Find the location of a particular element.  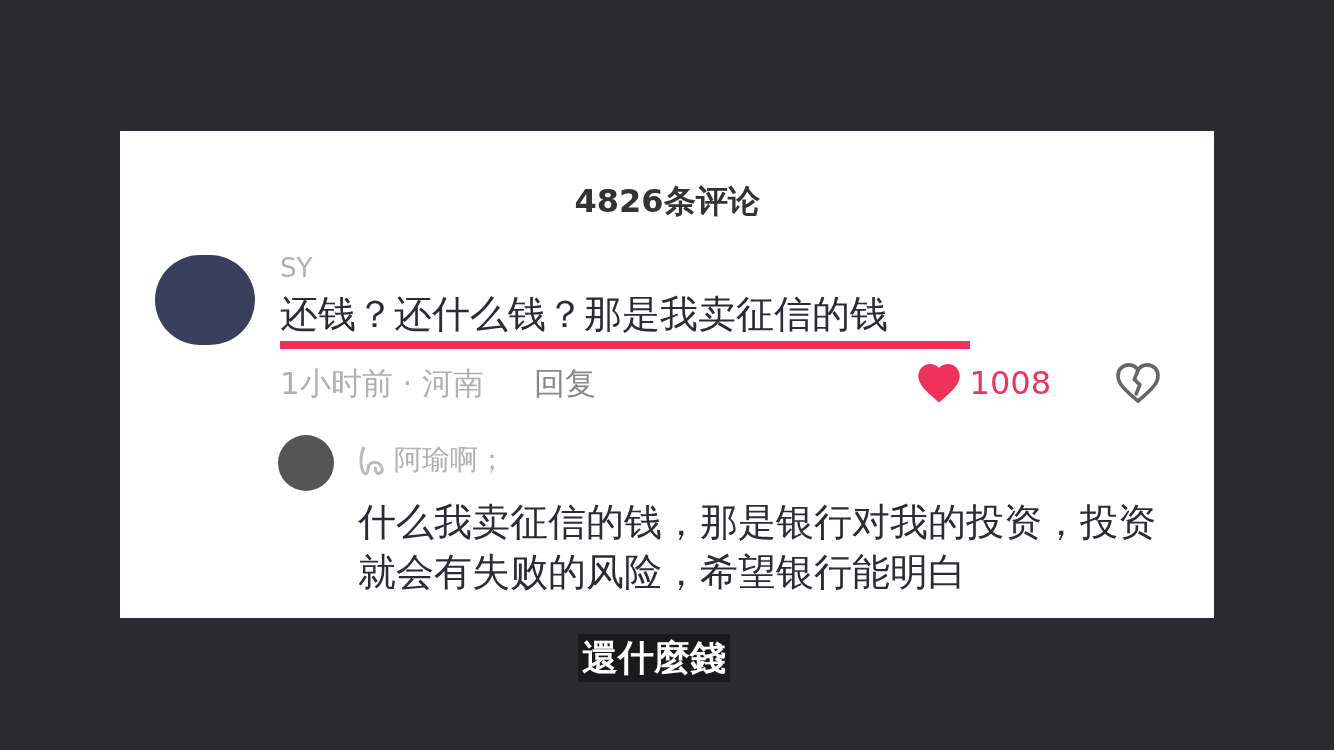

comment-count-title: 4826条评论 is located at coordinates (667, 201).